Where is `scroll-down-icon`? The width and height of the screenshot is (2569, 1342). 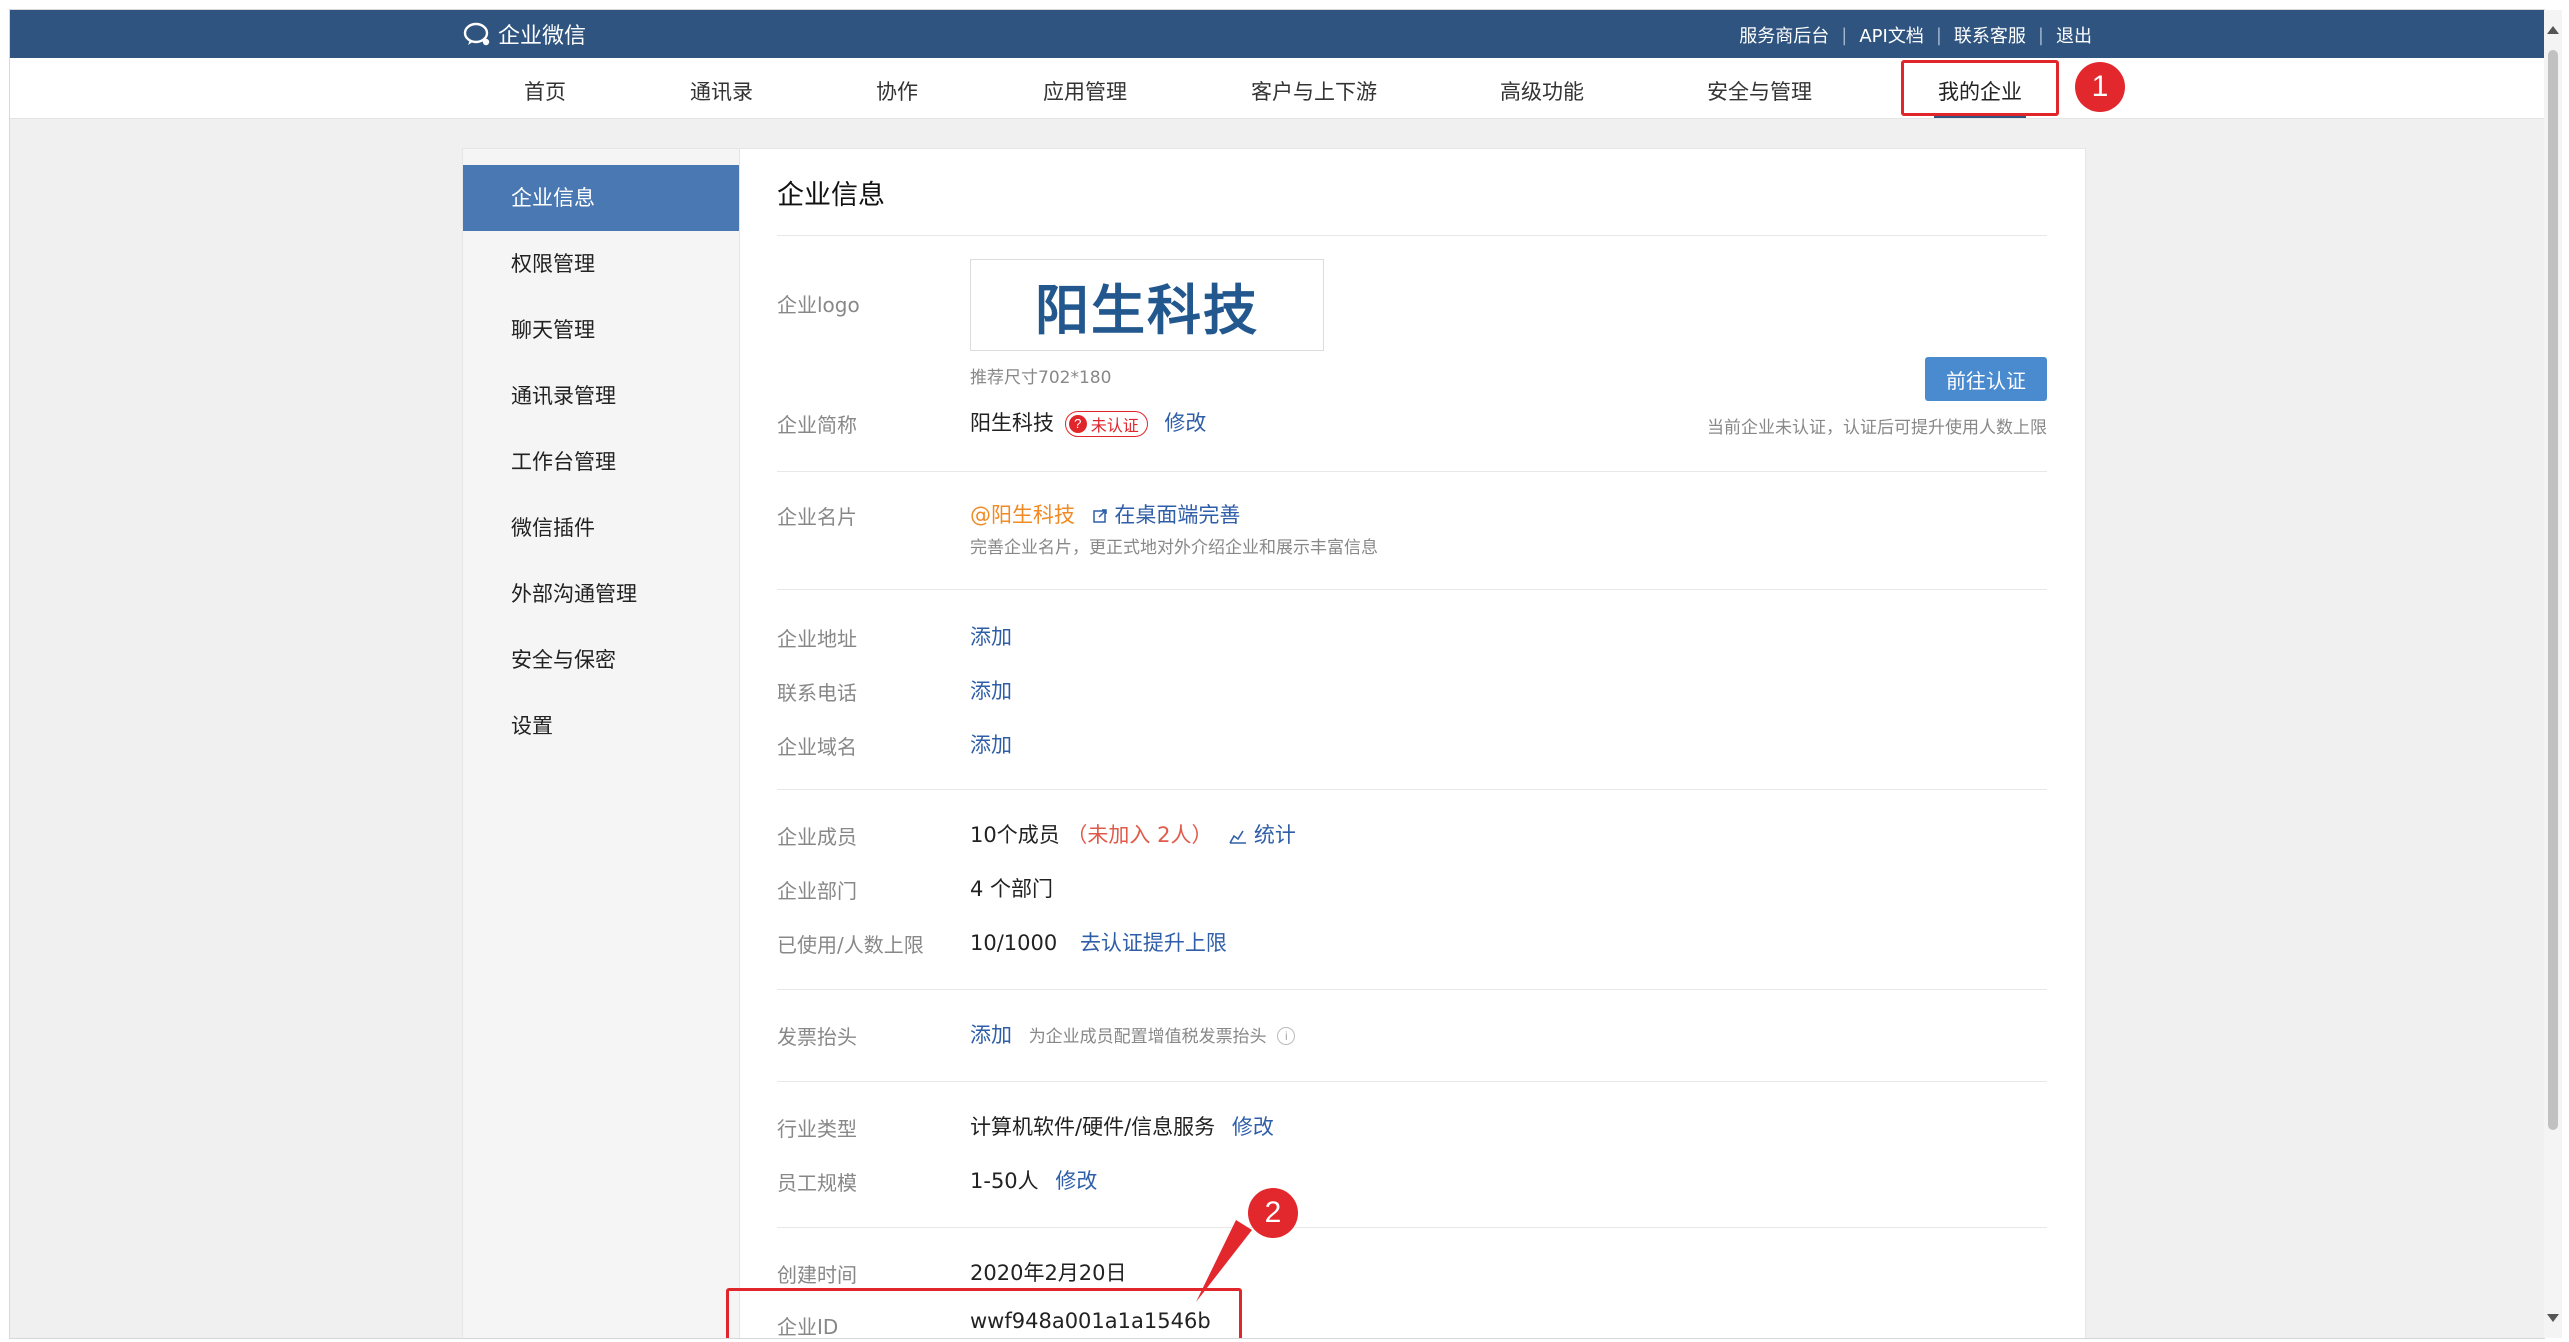 scroll-down-icon is located at coordinates (2553, 1318).